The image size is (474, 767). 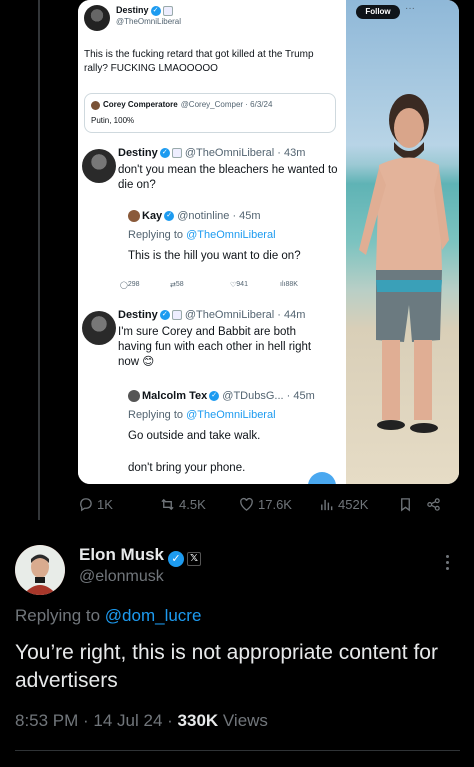 I want to click on views-button: 452K, so click(x=343, y=504).